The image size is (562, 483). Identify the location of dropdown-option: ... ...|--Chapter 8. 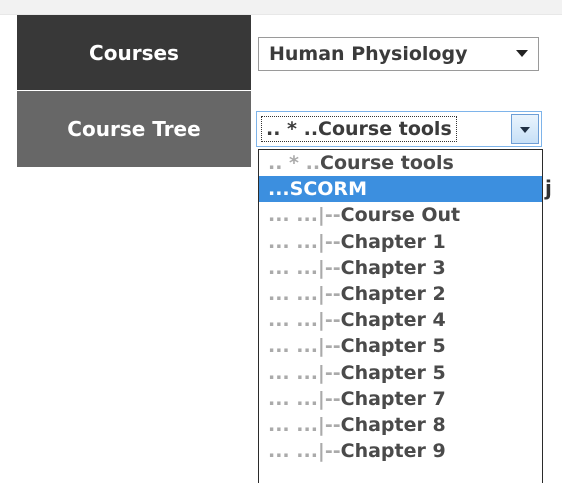
(400, 425).